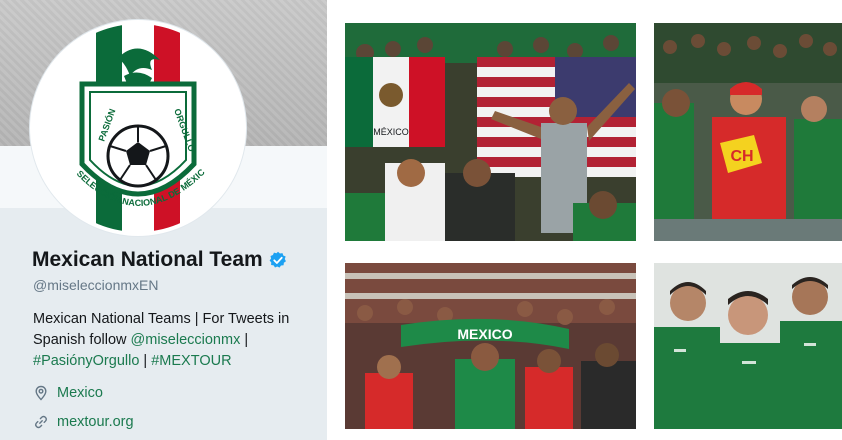  What do you see at coordinates (748, 132) in the screenshot?
I see `media-photo-fans-costume: CH` at bounding box center [748, 132].